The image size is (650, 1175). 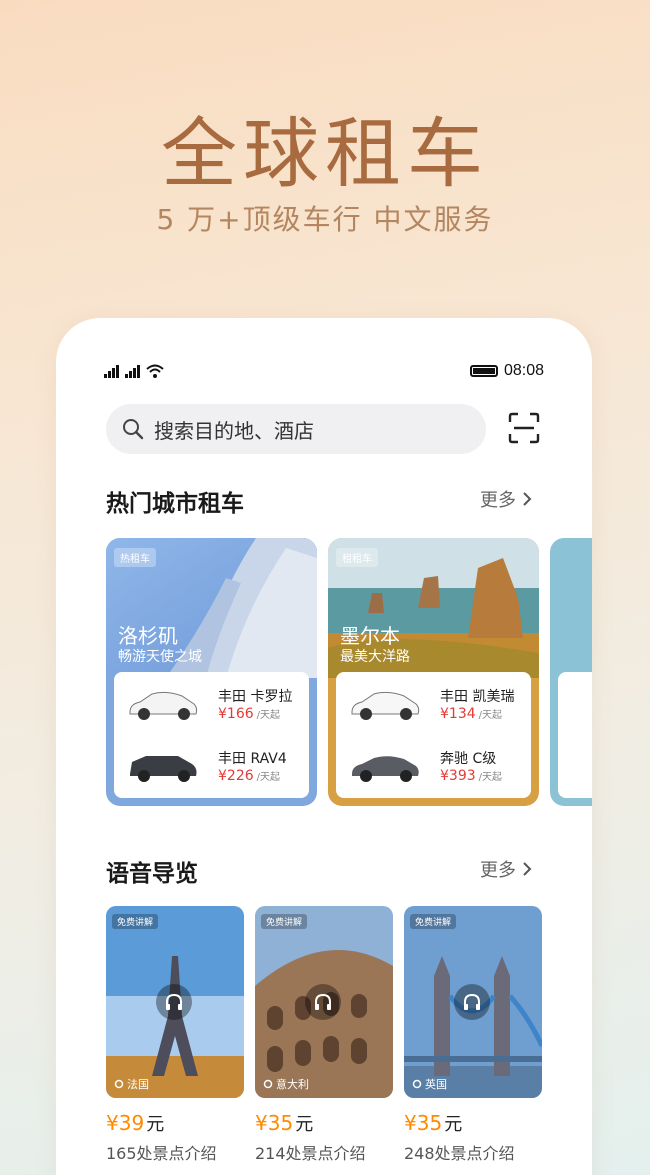 I want to click on tour-price: ¥39 元, so click(x=175, y=1123).